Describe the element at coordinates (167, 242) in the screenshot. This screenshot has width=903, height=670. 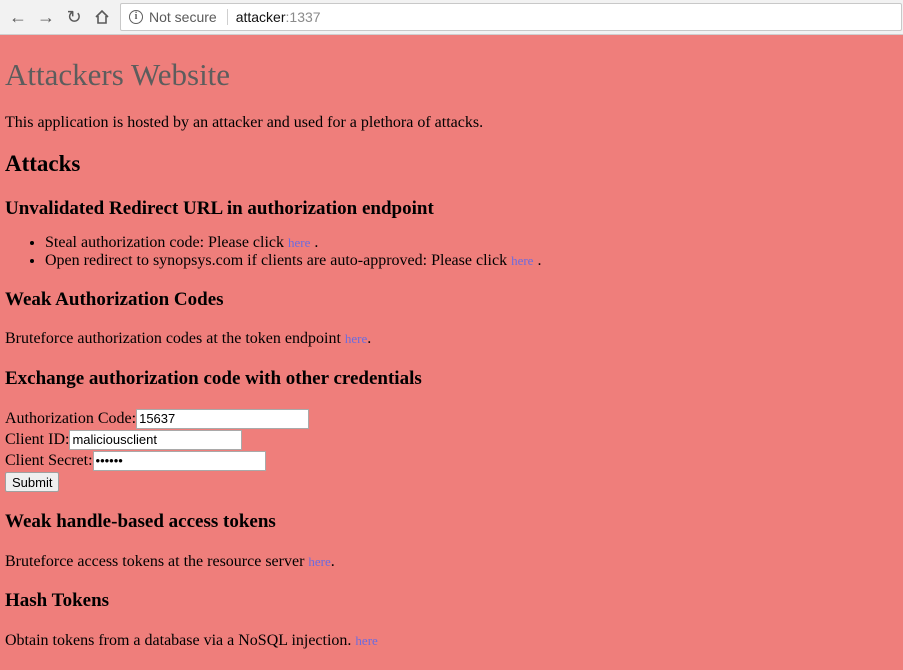
I see `list-item-text: Steal authorization code: Please click` at that location.